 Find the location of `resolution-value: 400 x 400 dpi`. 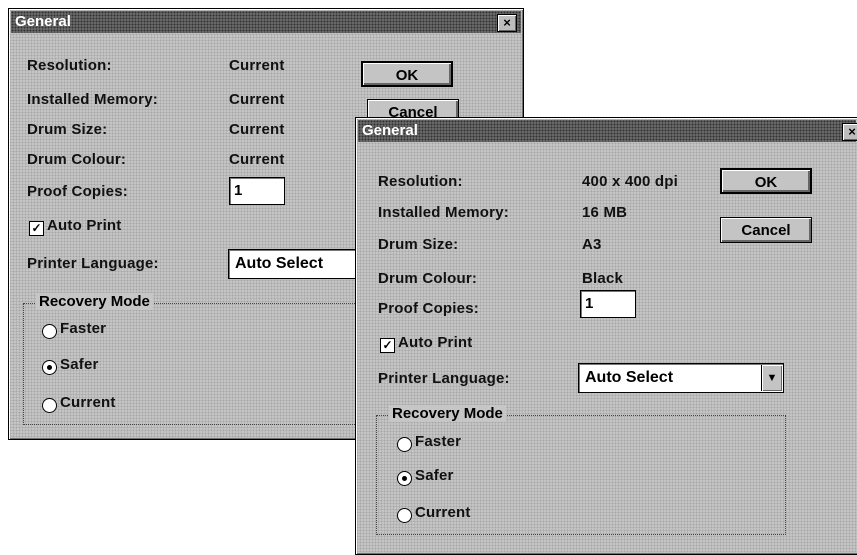

resolution-value: 400 x 400 dpi is located at coordinates (630, 181).